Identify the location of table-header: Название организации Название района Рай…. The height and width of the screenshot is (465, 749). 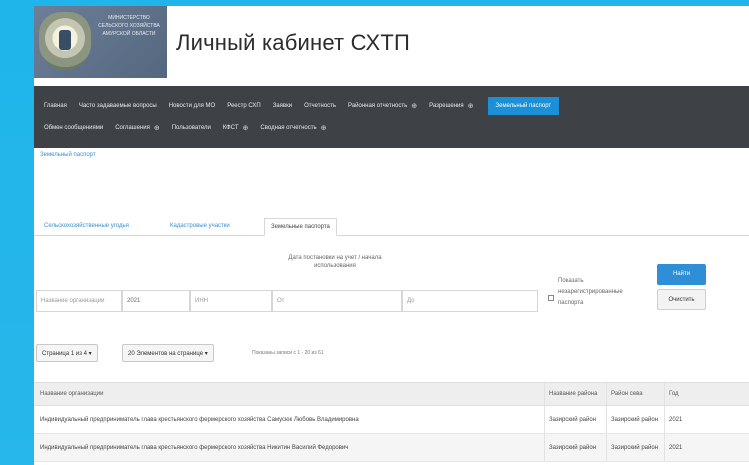
(391, 394).